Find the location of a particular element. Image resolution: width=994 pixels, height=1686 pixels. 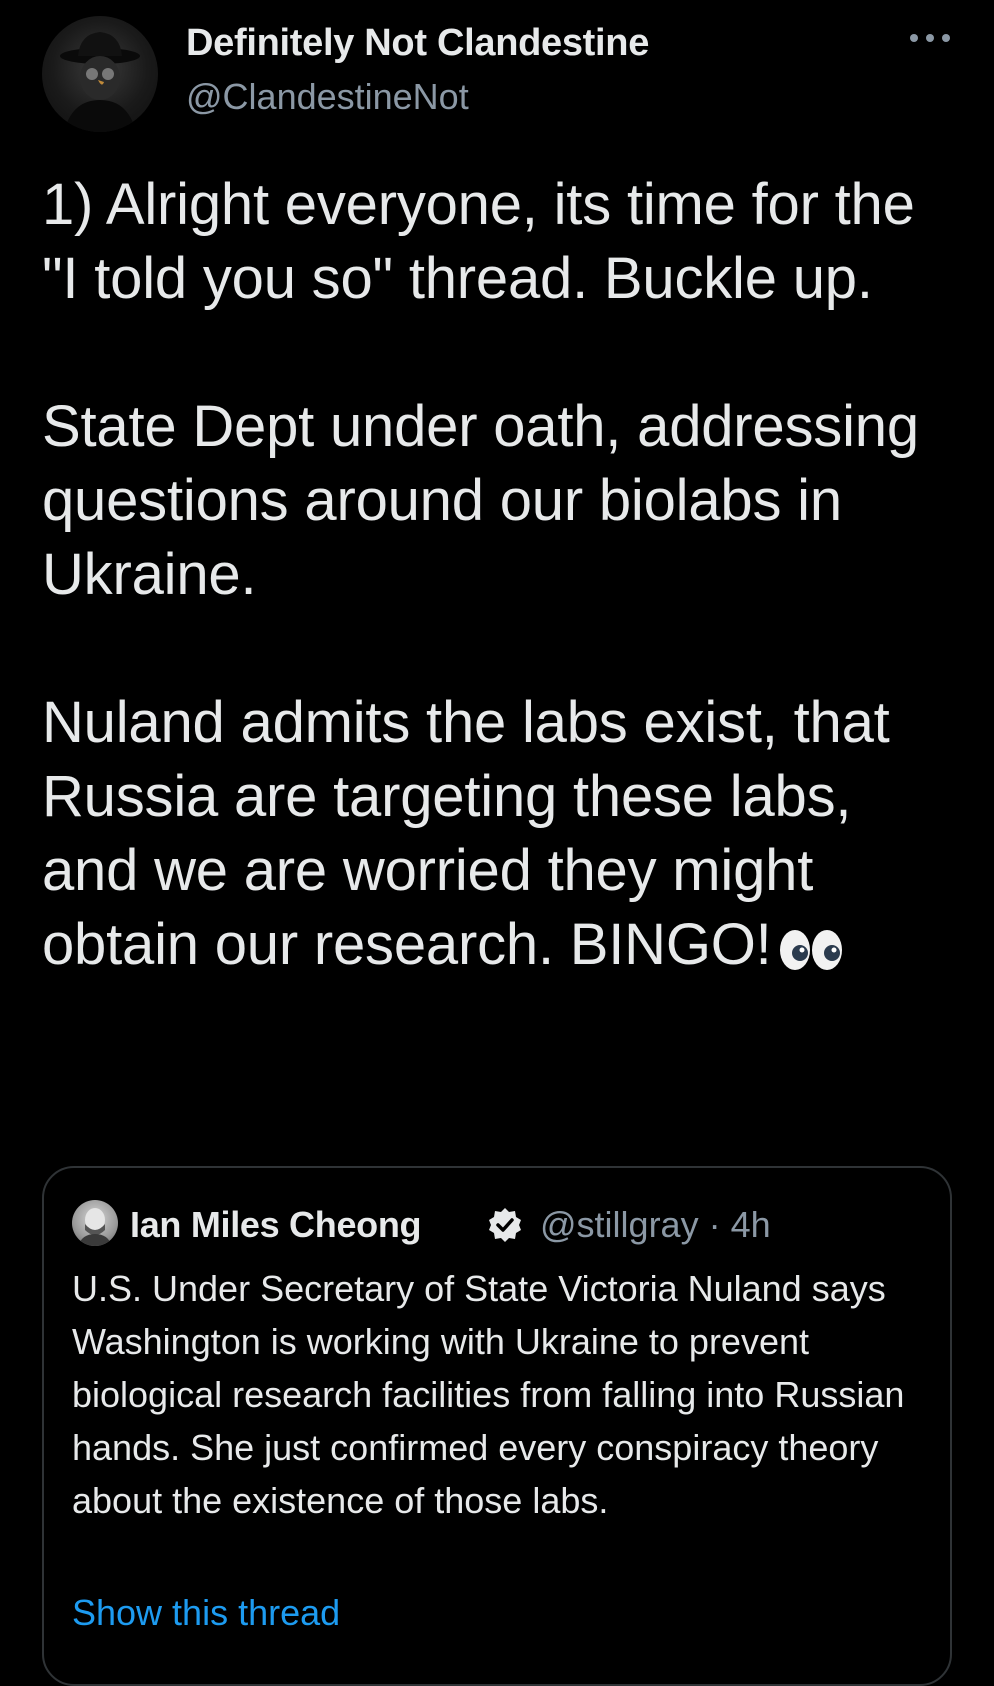

avatar is located at coordinates (100, 74).